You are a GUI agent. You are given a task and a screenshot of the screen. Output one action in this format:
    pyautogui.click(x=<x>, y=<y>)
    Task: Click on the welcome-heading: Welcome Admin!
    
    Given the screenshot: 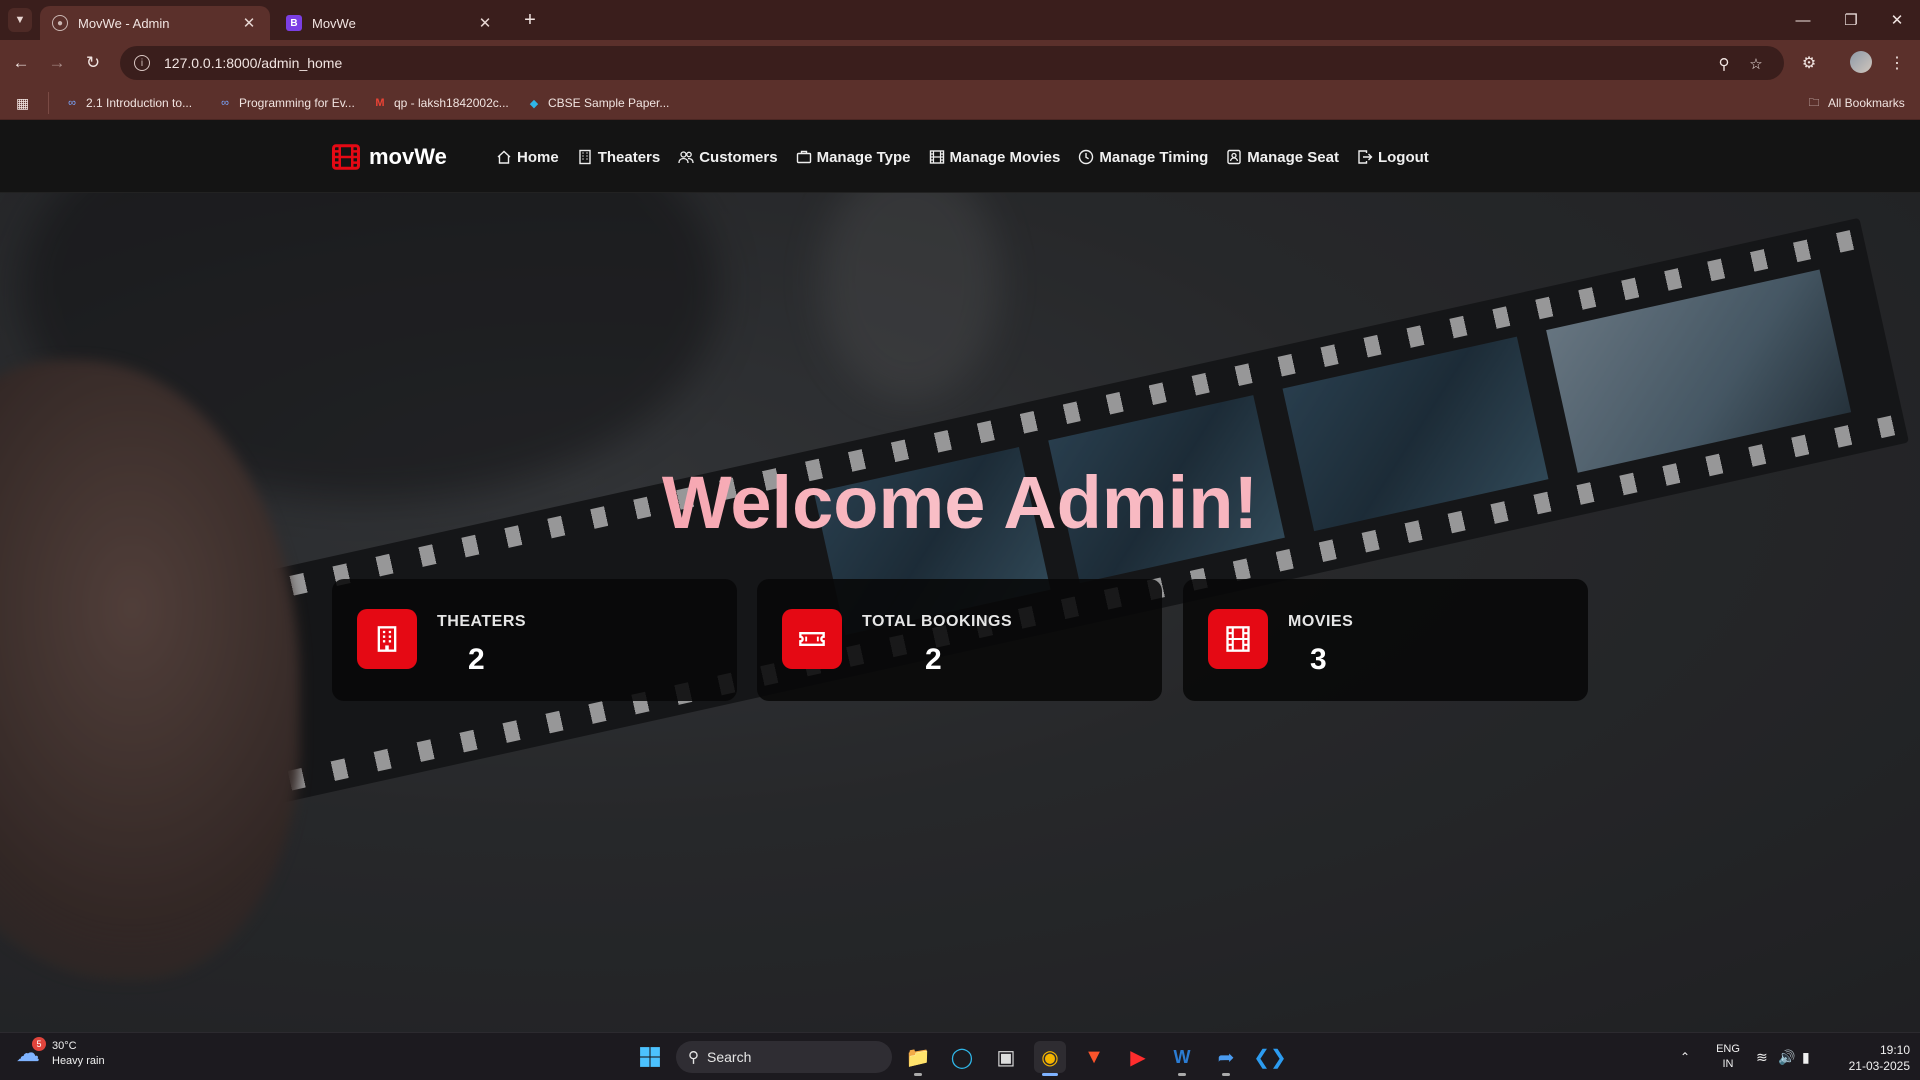 What is the action you would take?
    pyautogui.click(x=960, y=502)
    